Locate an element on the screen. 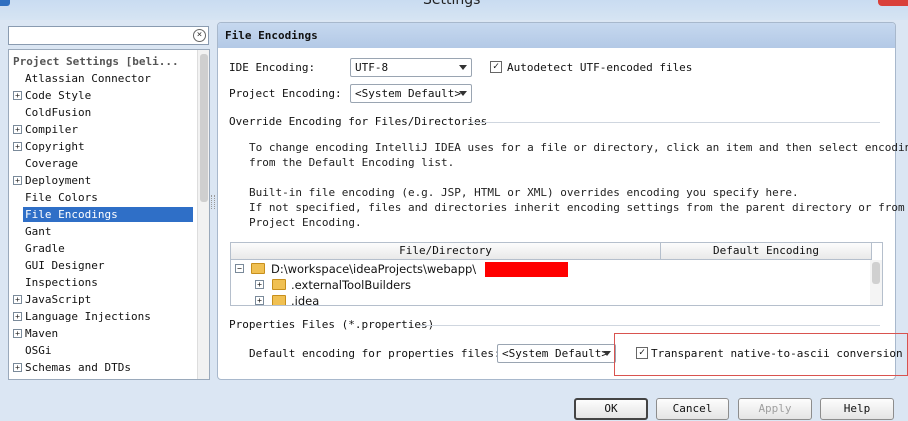 Image resolution: width=908 pixels, height=421 pixels. table-scrollbar is located at coordinates (876, 282).